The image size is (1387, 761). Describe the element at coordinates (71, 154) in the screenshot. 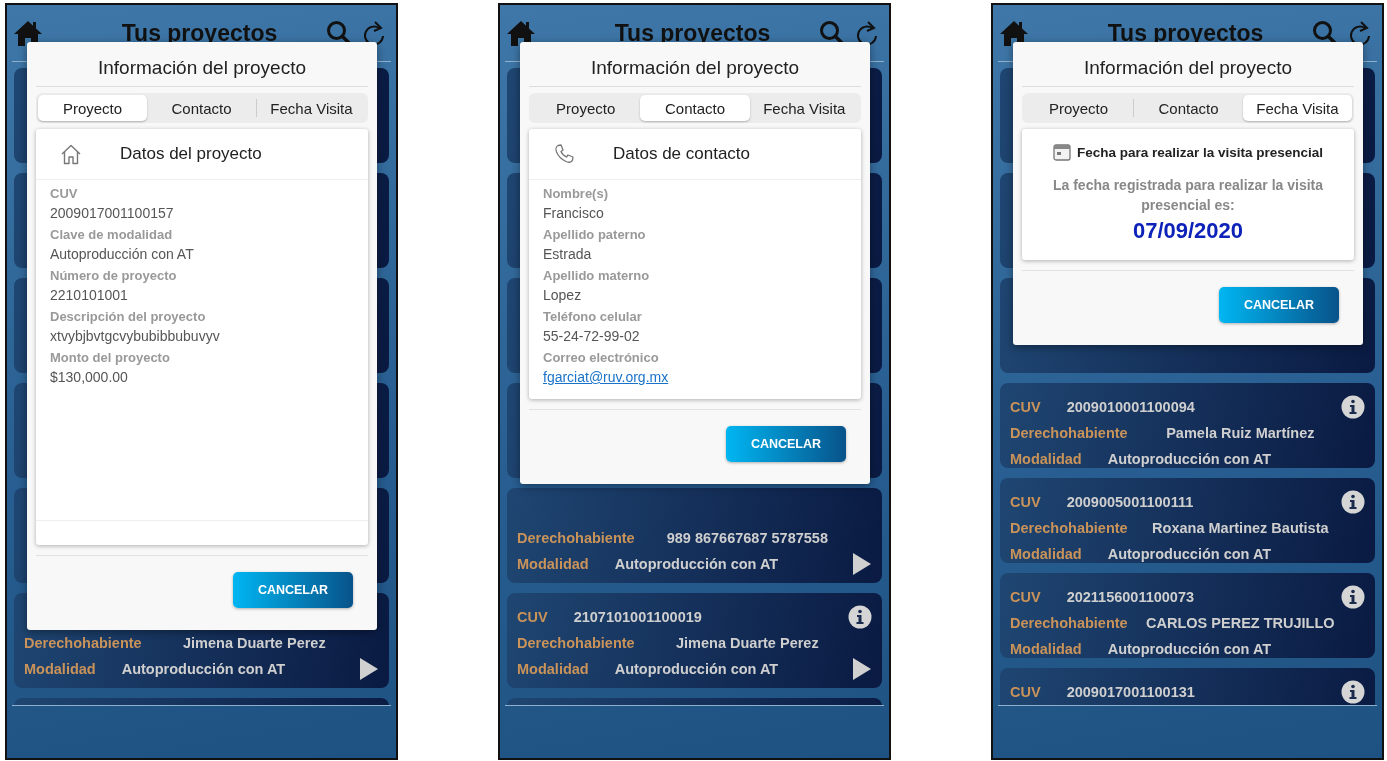

I see `house-icon` at that location.